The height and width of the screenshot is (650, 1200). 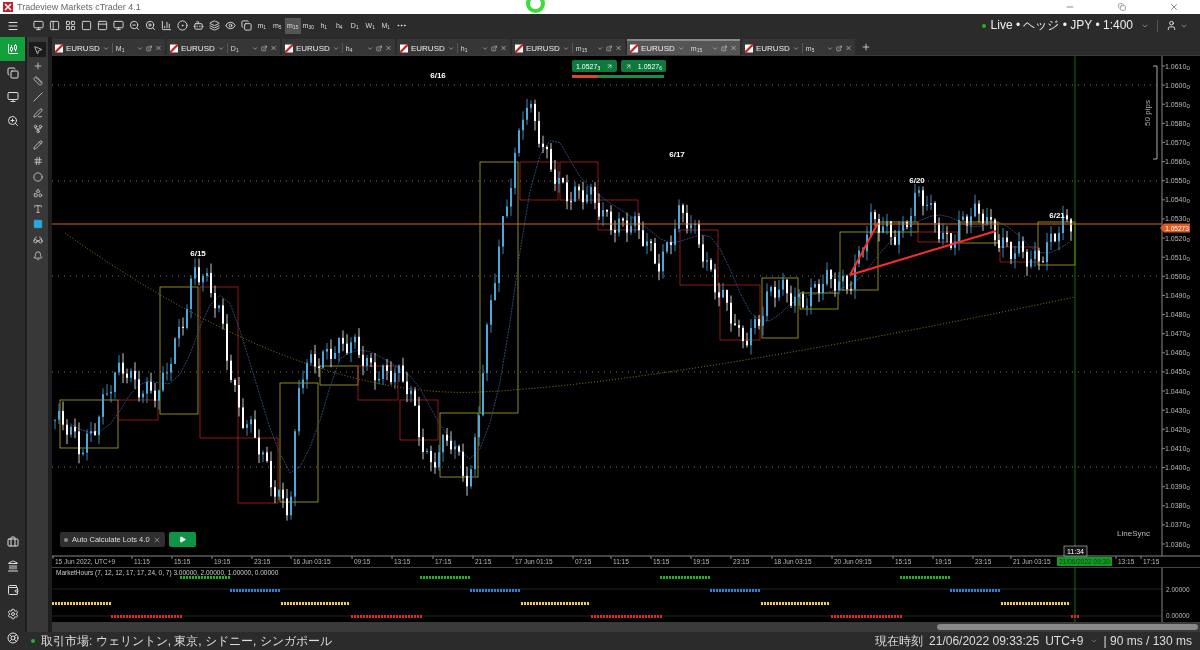 I want to click on wallet-icon, so click(x=12, y=590).